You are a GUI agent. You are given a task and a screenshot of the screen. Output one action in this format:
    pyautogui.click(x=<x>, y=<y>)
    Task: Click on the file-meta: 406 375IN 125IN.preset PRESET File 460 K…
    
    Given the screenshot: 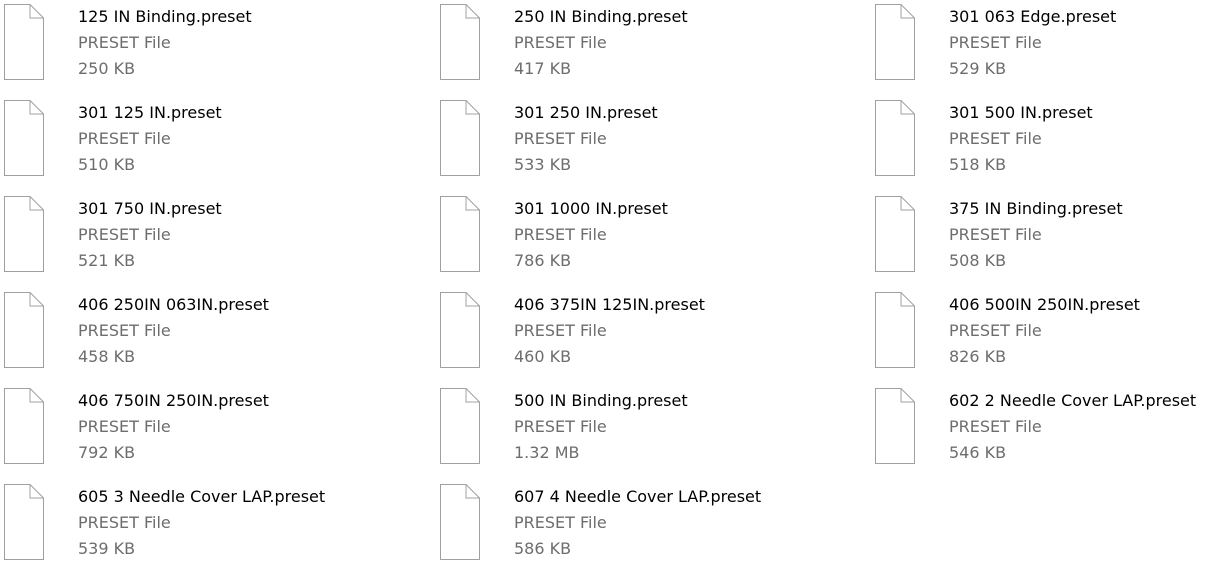 What is the action you would take?
    pyautogui.click(x=609, y=331)
    